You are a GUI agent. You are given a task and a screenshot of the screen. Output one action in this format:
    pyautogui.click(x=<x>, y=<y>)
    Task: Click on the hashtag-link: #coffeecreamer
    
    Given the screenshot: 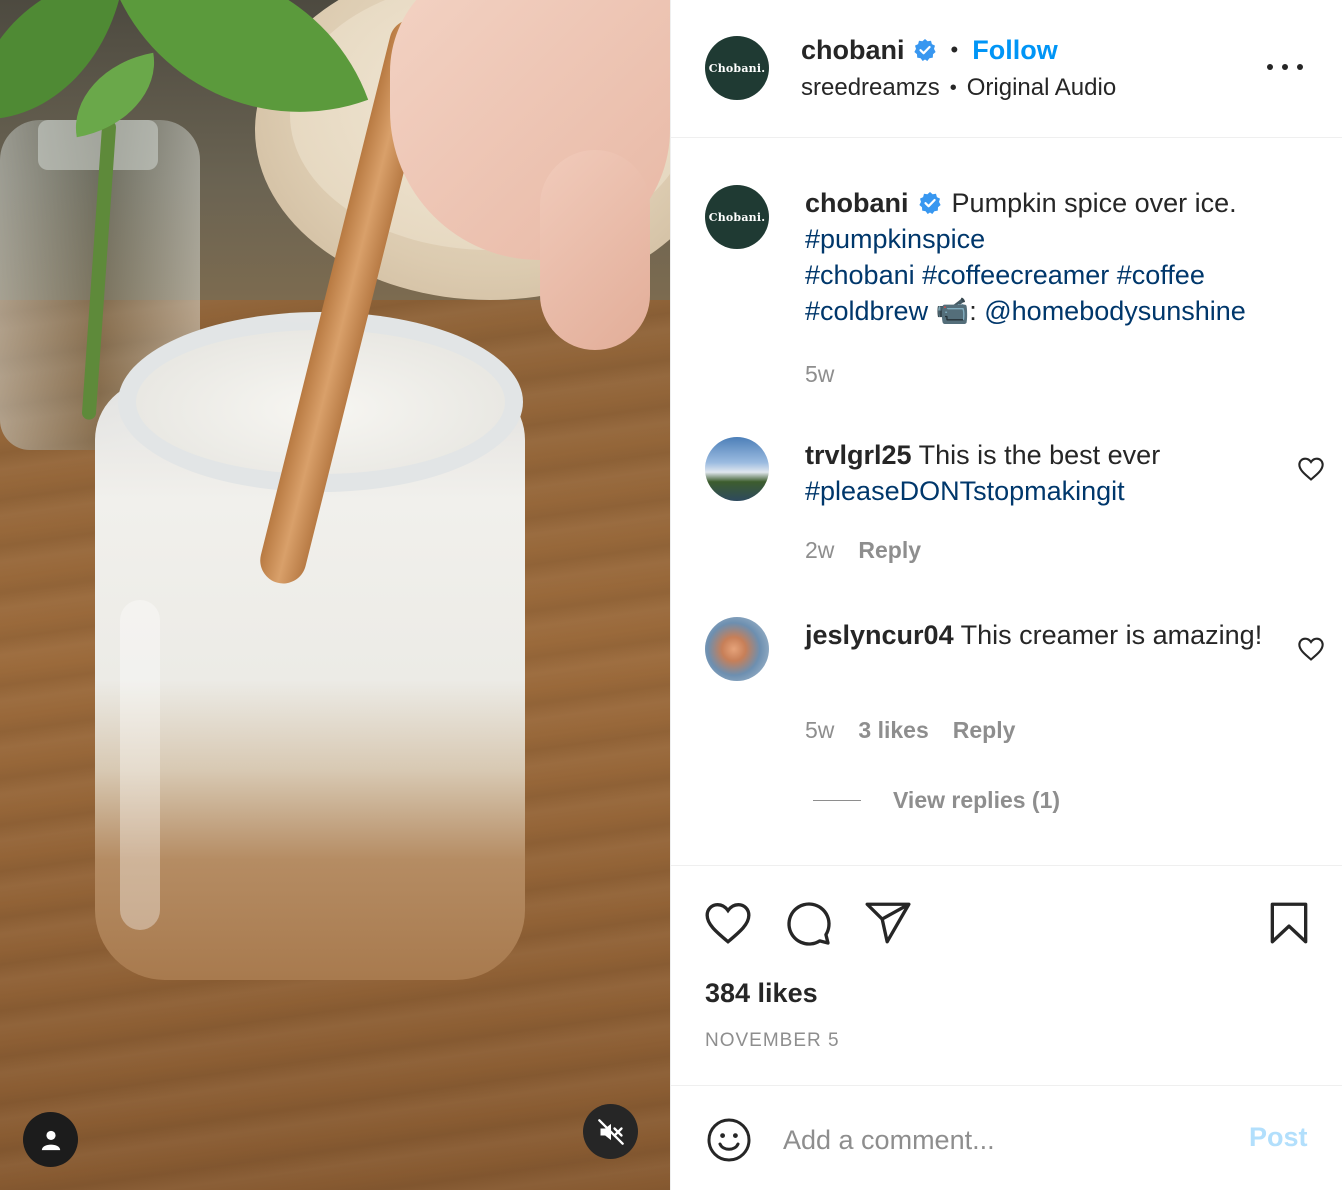 What is the action you would take?
    pyautogui.click(x=1015, y=275)
    